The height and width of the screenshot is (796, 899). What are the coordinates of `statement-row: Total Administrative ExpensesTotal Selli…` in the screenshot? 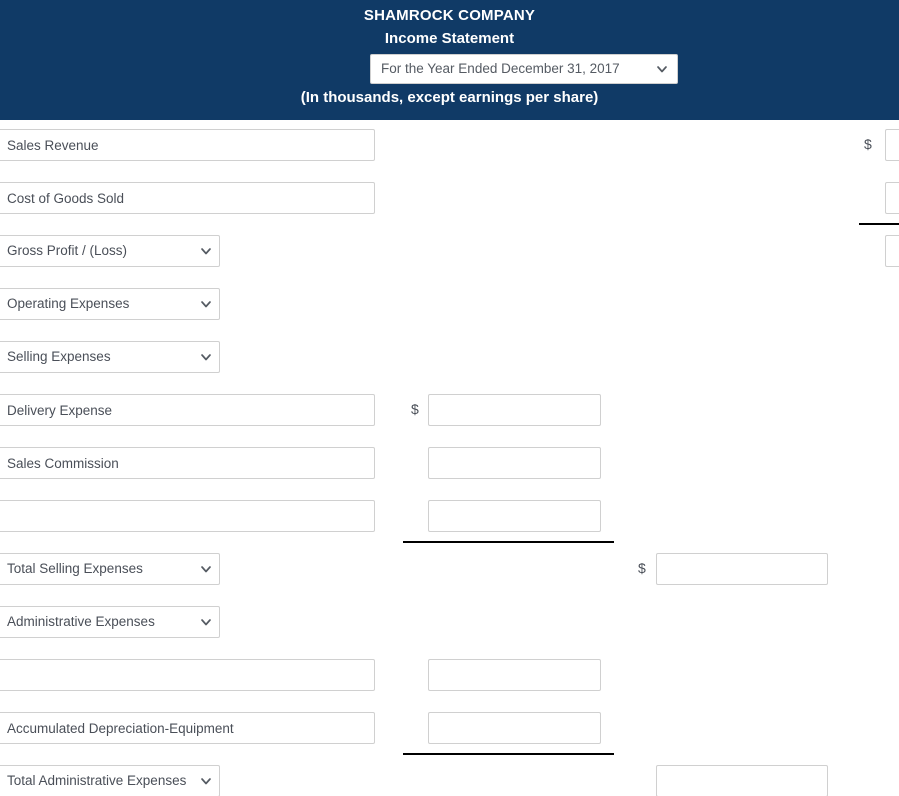 It's located at (449, 780).